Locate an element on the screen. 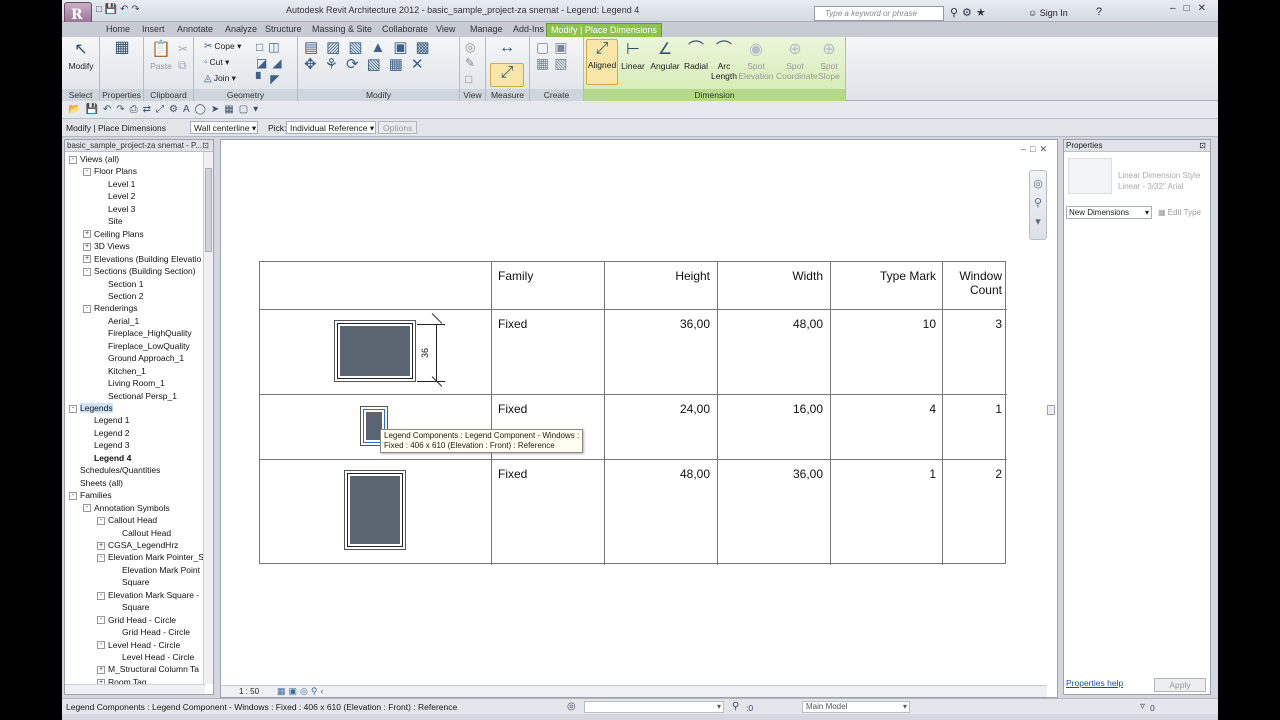 This screenshot has width=1280, height=720. linear-button: ⊢ Linear is located at coordinates (633, 56).